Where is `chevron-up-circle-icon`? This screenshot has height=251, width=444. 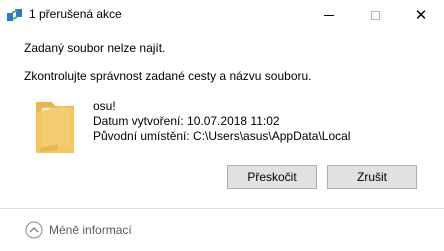 chevron-up-circle-icon is located at coordinates (34, 230).